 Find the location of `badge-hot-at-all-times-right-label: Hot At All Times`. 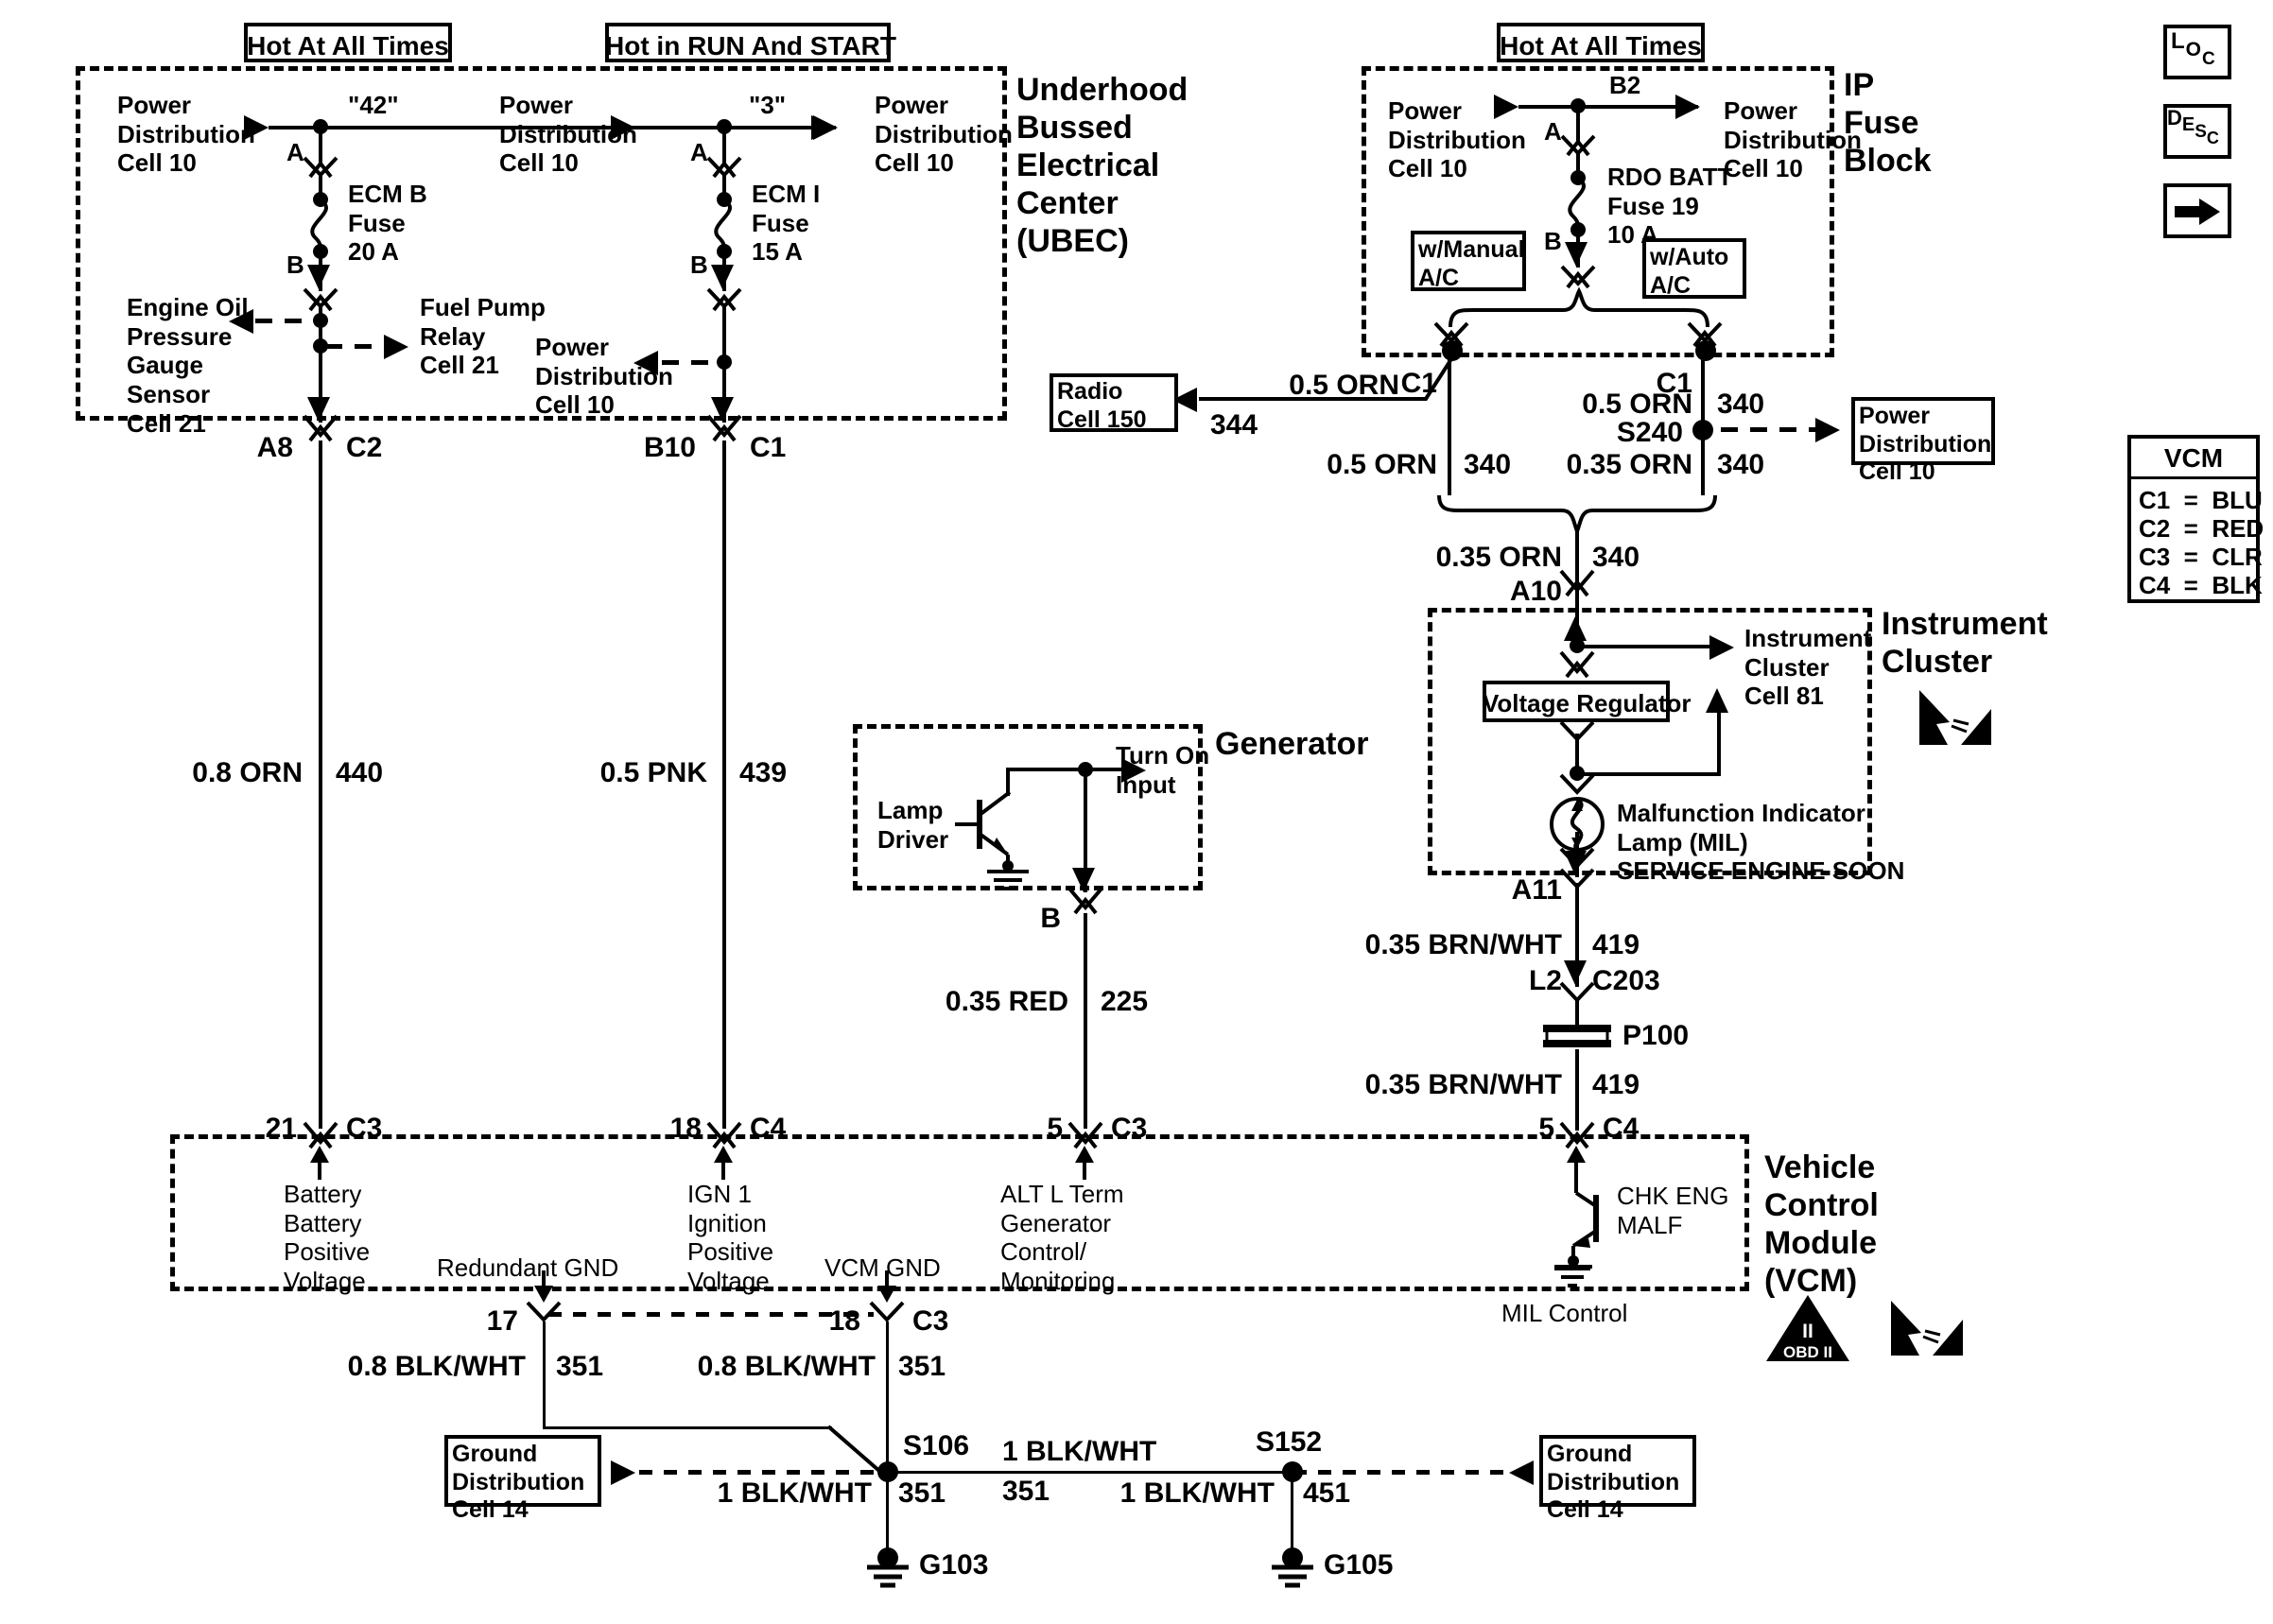

badge-hot-at-all-times-right-label: Hot At All Times is located at coordinates (1601, 45).